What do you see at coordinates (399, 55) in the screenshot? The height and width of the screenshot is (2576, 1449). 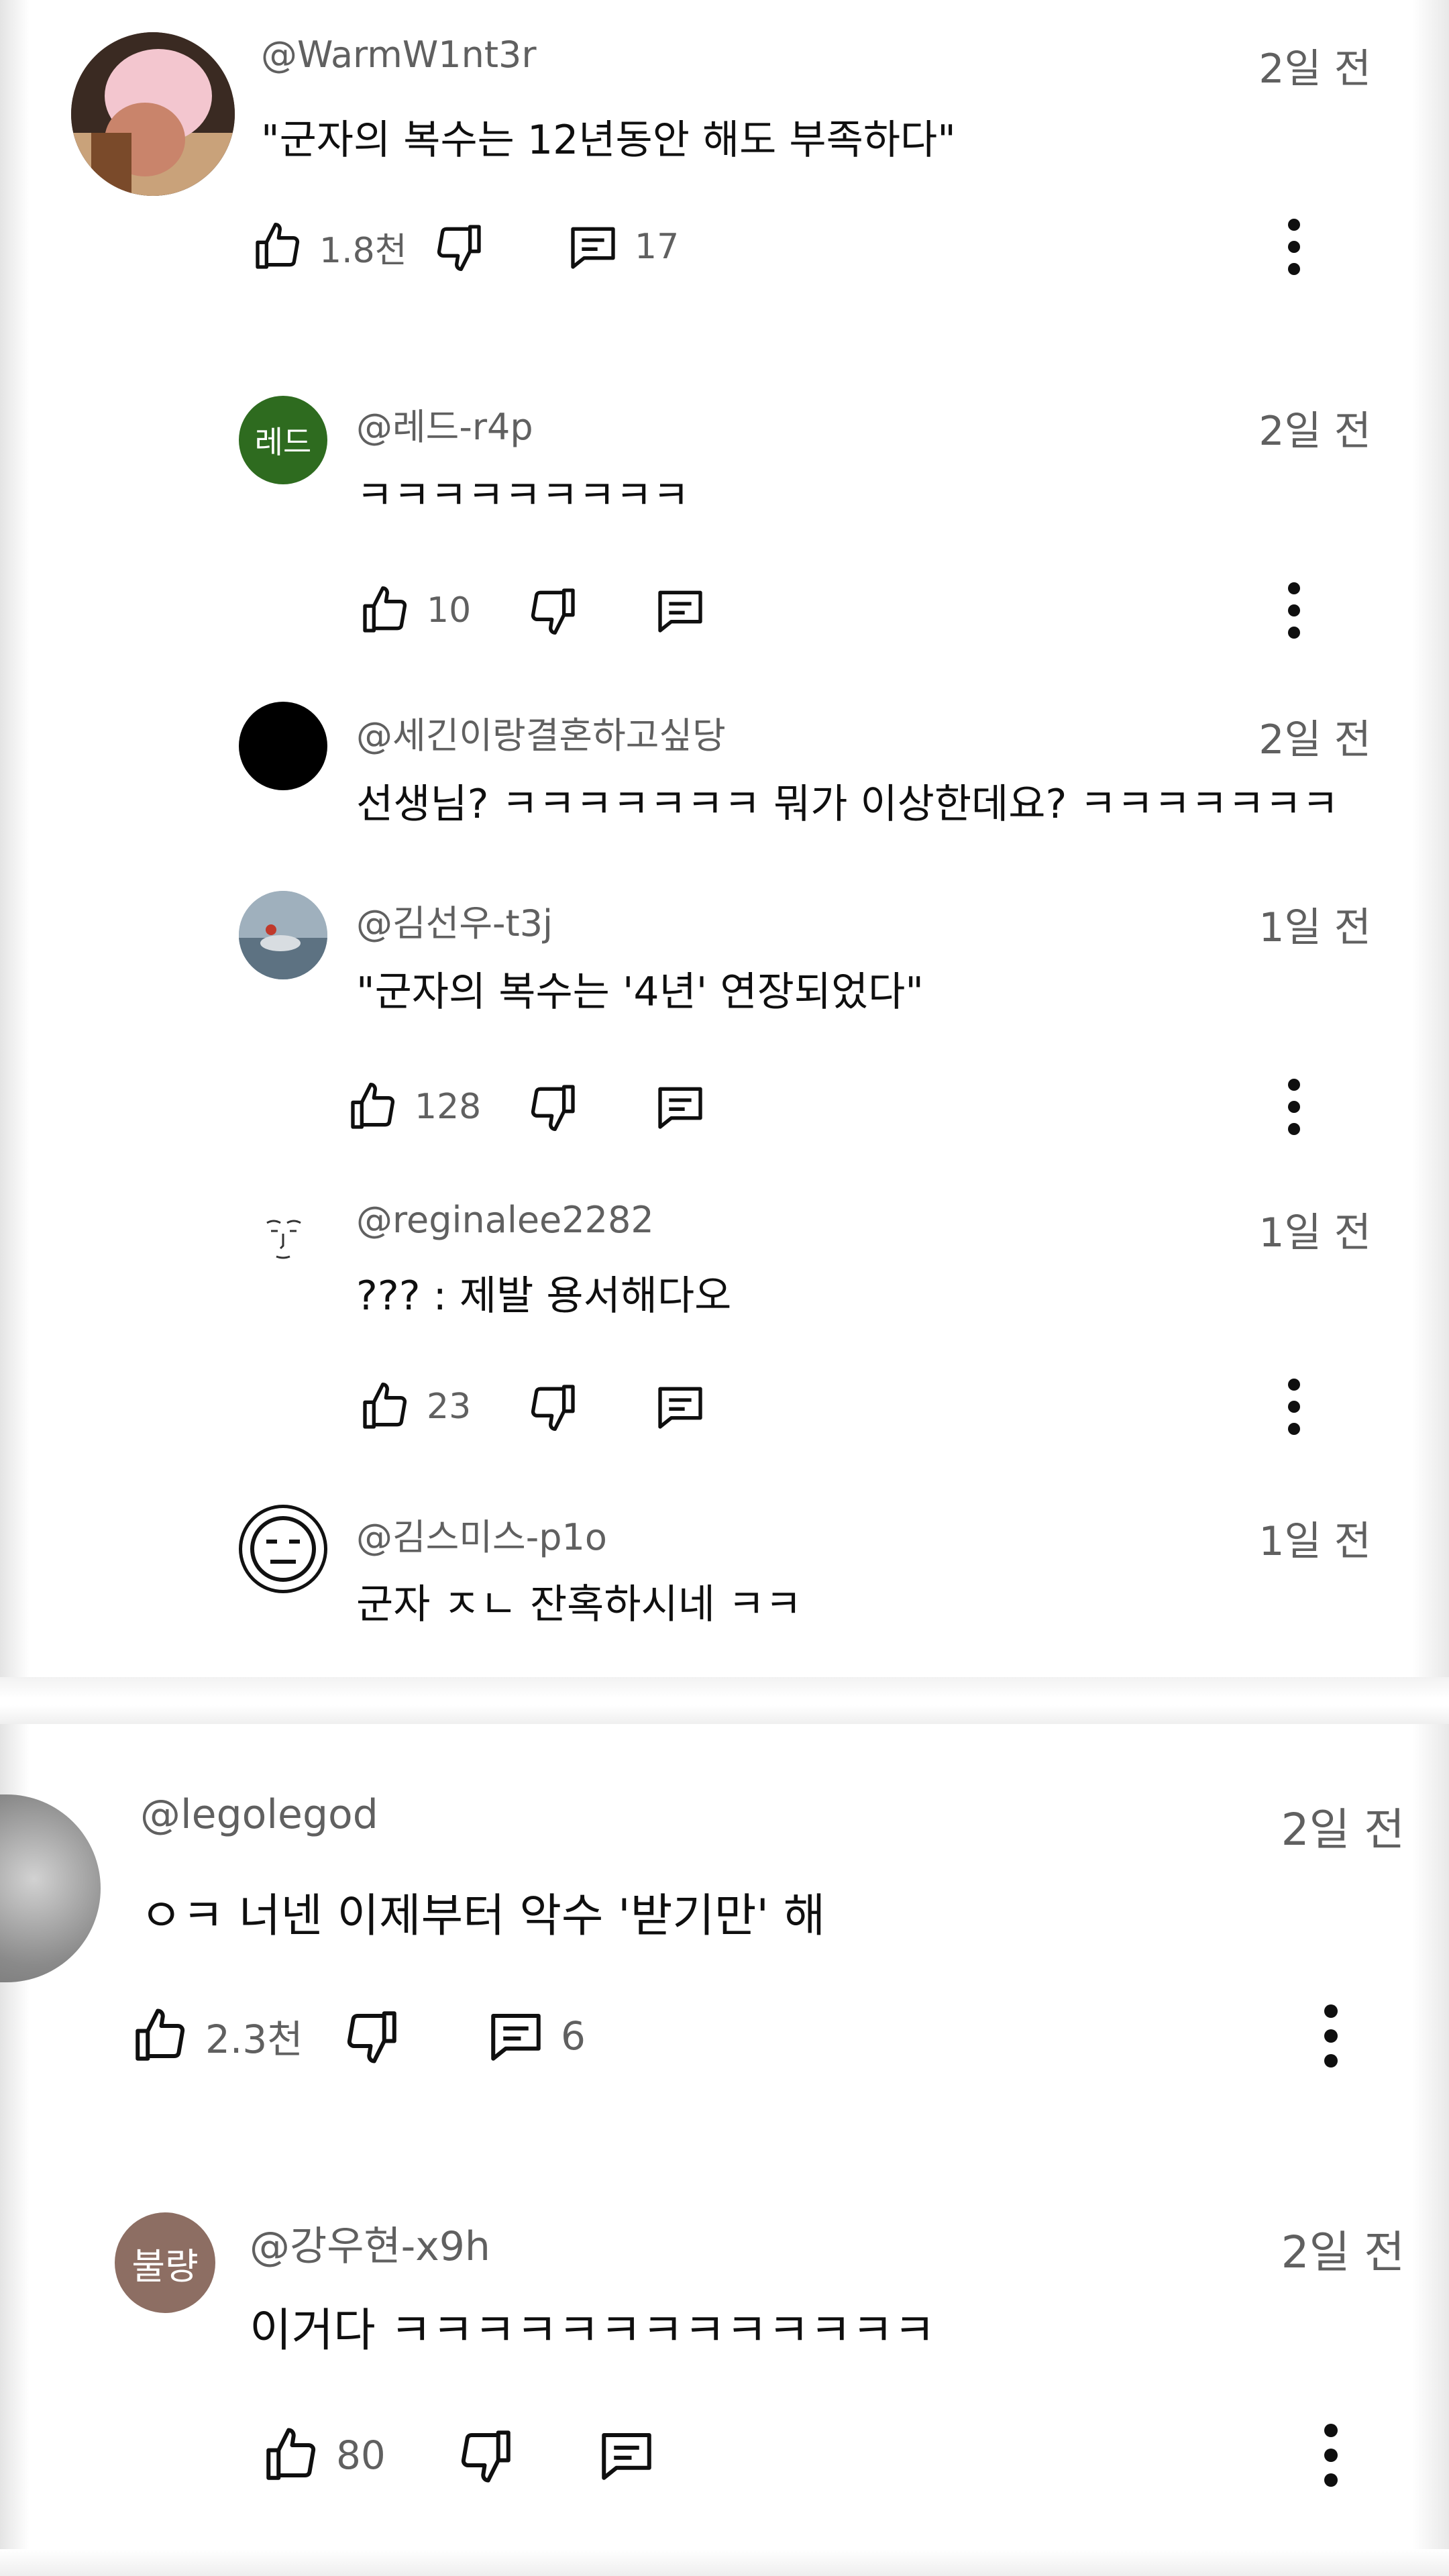 I see `comment-author: @WarmW1nt3r` at bounding box center [399, 55].